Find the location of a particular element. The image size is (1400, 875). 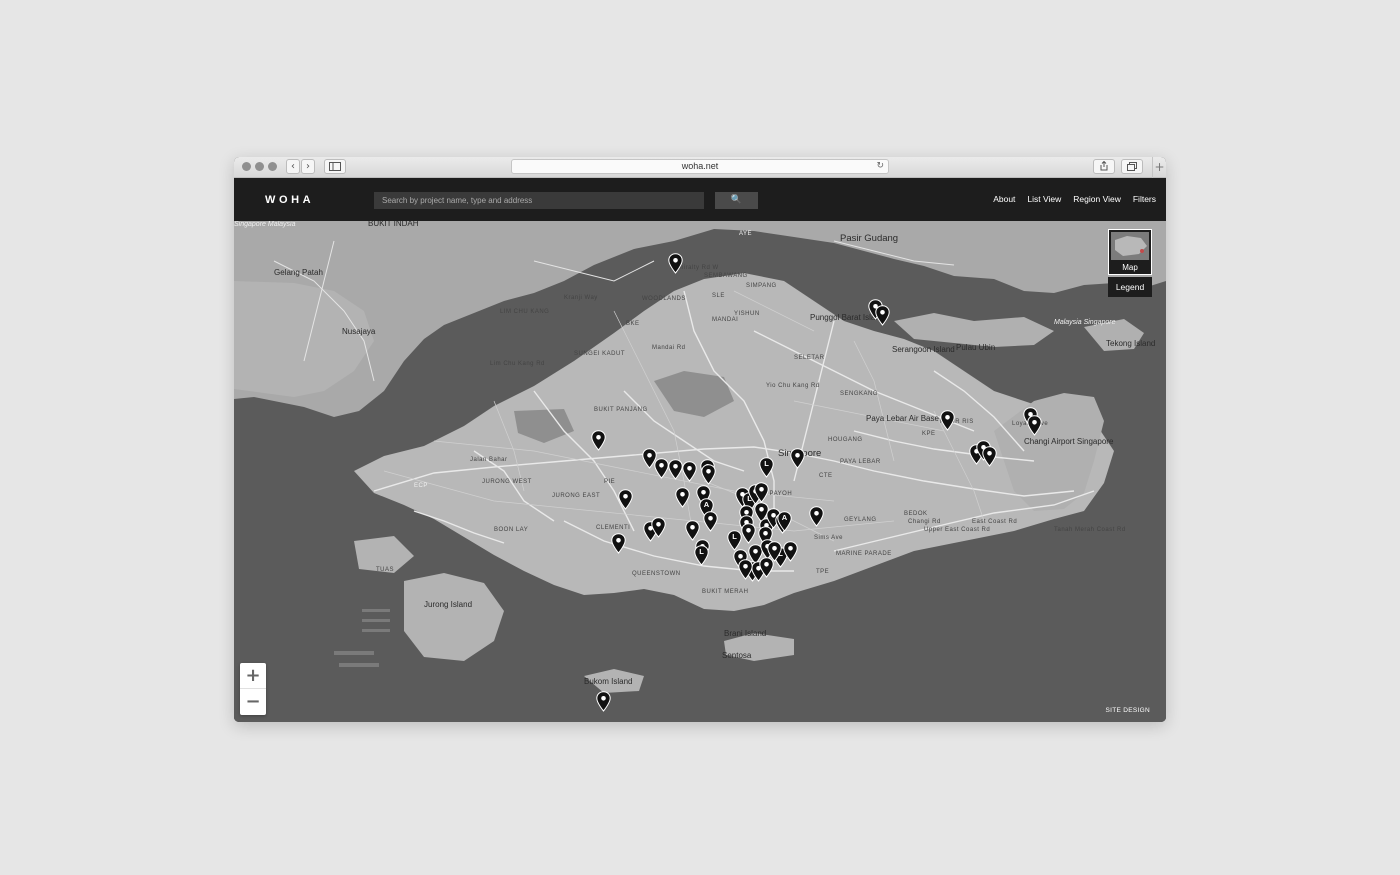

url-text: woha.net is located at coordinates (700, 166).